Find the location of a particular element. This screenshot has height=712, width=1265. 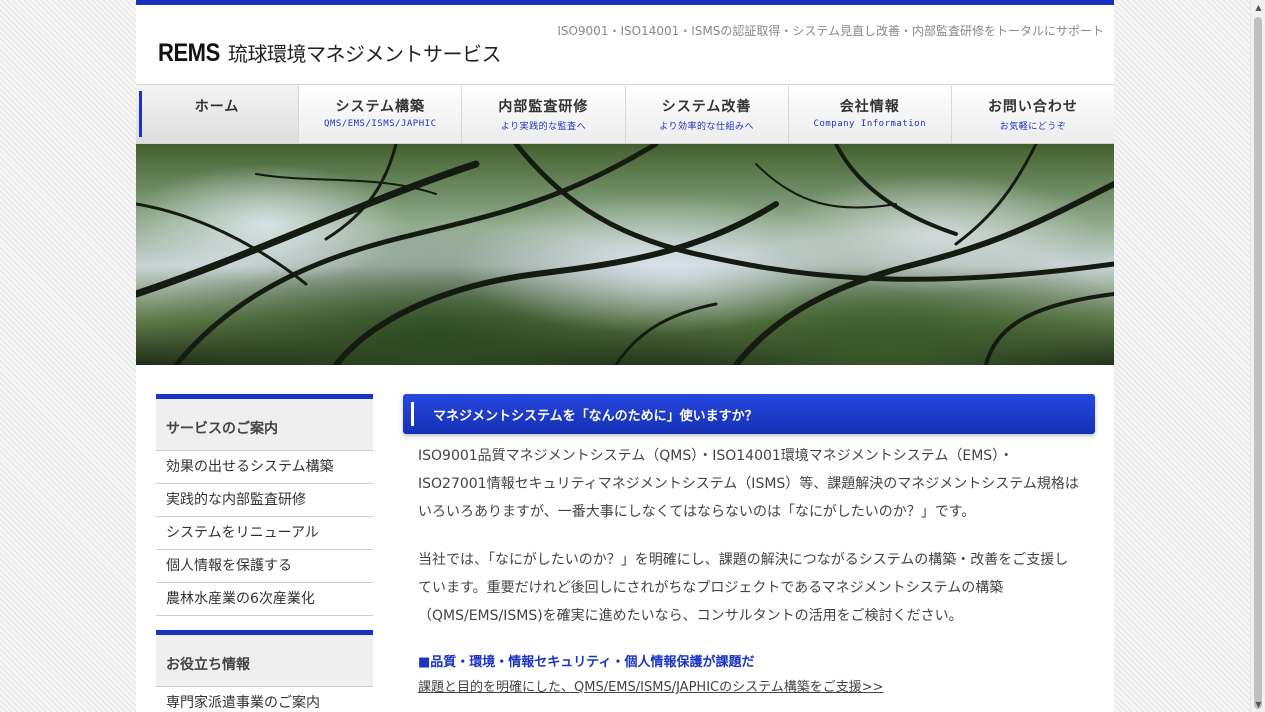

section-heading-text: マネジメントシステムを「なんのために」使いますか？ is located at coordinates (595, 416).